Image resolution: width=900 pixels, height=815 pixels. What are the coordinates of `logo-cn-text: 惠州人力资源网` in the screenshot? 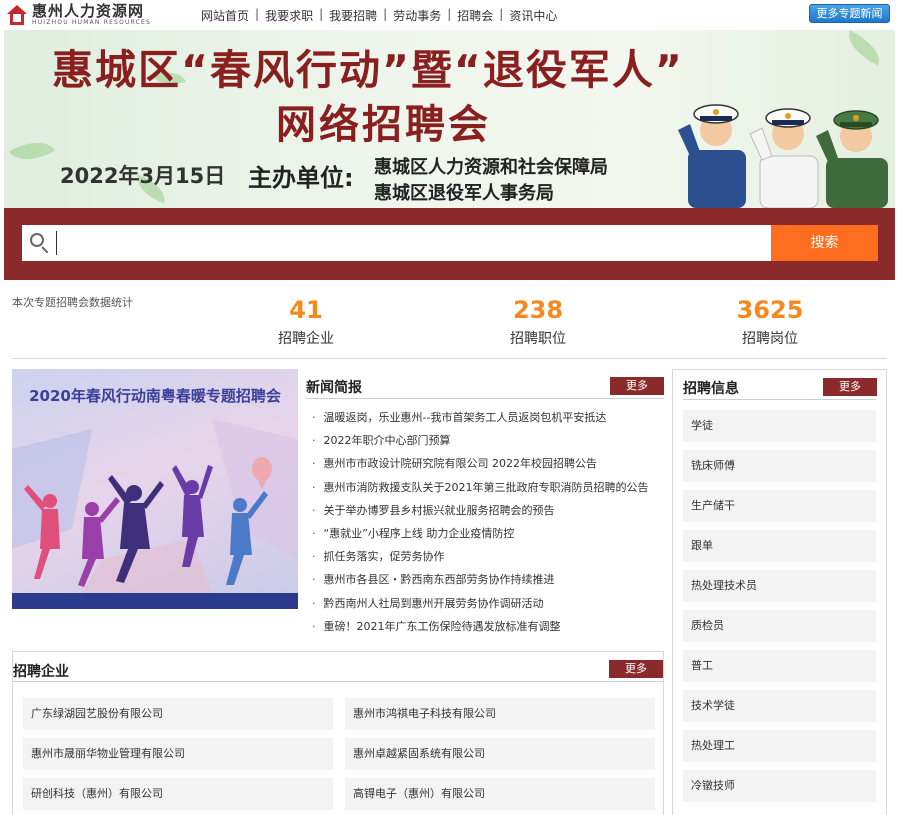 It's located at (88, 11).